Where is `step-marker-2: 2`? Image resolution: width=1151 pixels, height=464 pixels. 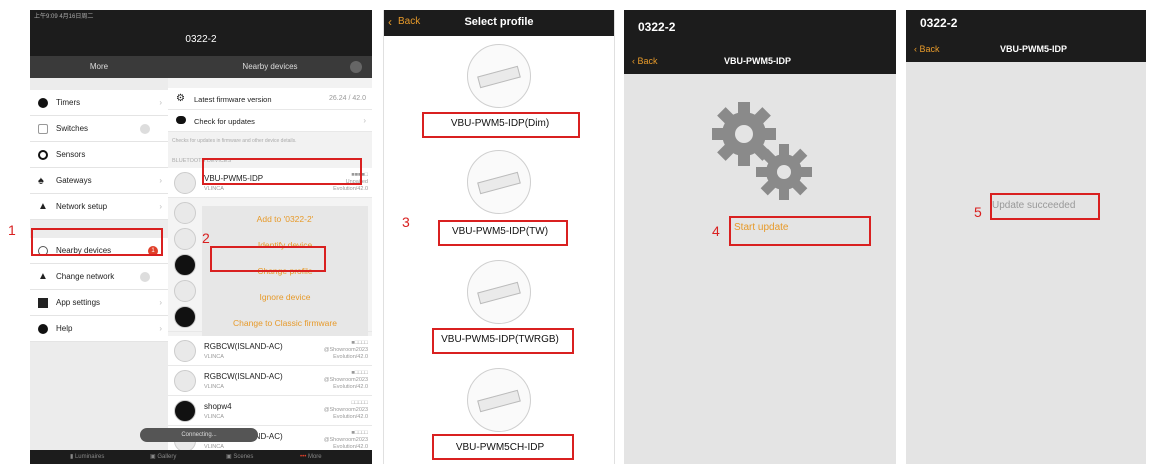
step-marker-2: 2 is located at coordinates (206, 238).